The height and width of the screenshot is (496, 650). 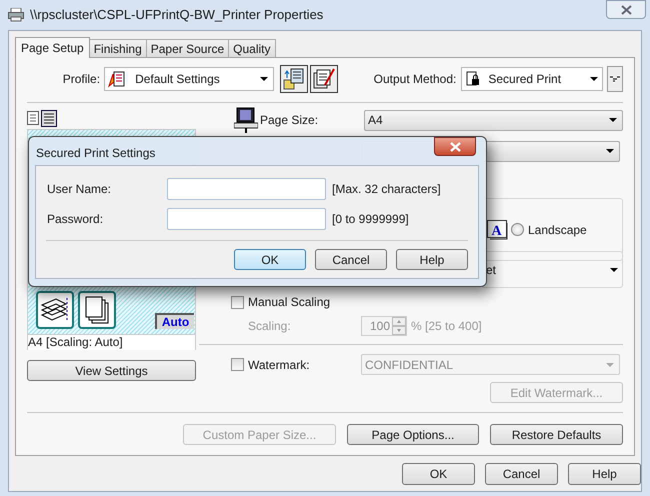 What do you see at coordinates (497, 231) in the screenshot?
I see `letter-glyph: A` at bounding box center [497, 231].